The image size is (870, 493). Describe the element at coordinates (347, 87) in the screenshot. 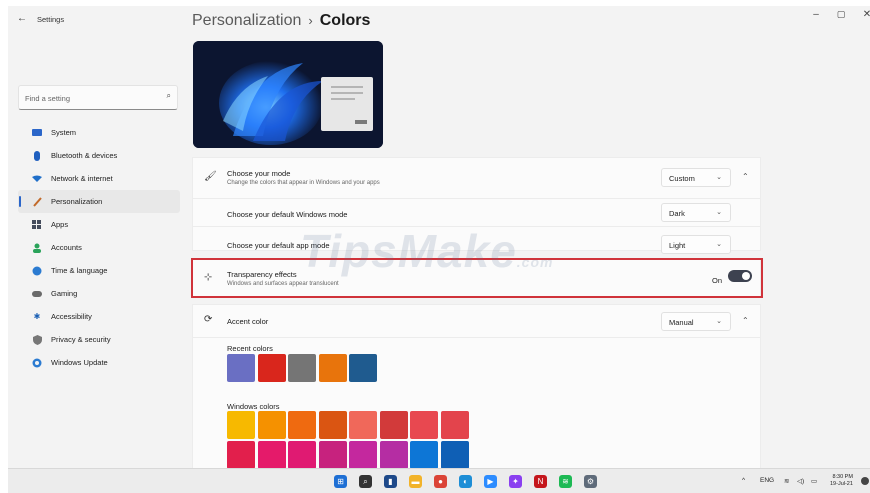

I see `preview-line` at that location.